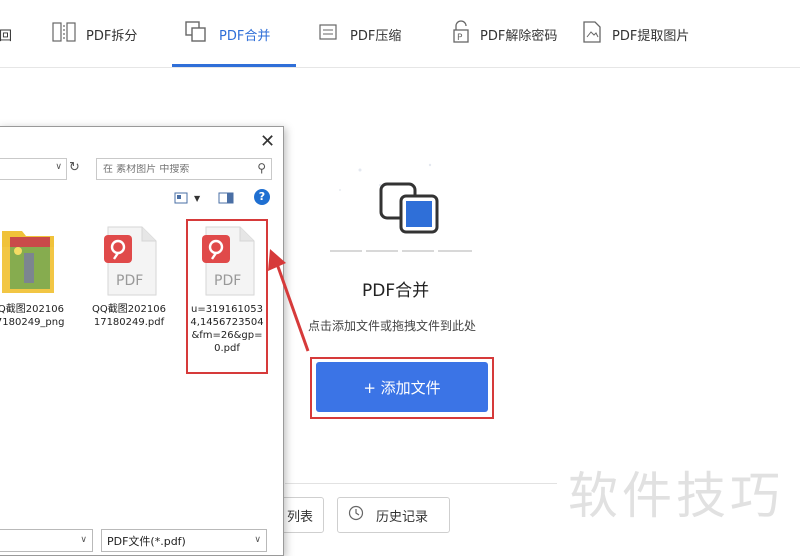 This screenshot has height=556, width=800. What do you see at coordinates (376, 36) in the screenshot?
I see `tool-pdf-compress-label: PDF压缩` at bounding box center [376, 36].